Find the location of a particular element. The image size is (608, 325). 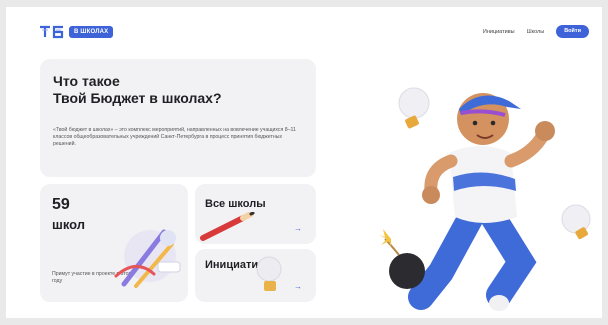

login-button: Войти is located at coordinates (572, 31).